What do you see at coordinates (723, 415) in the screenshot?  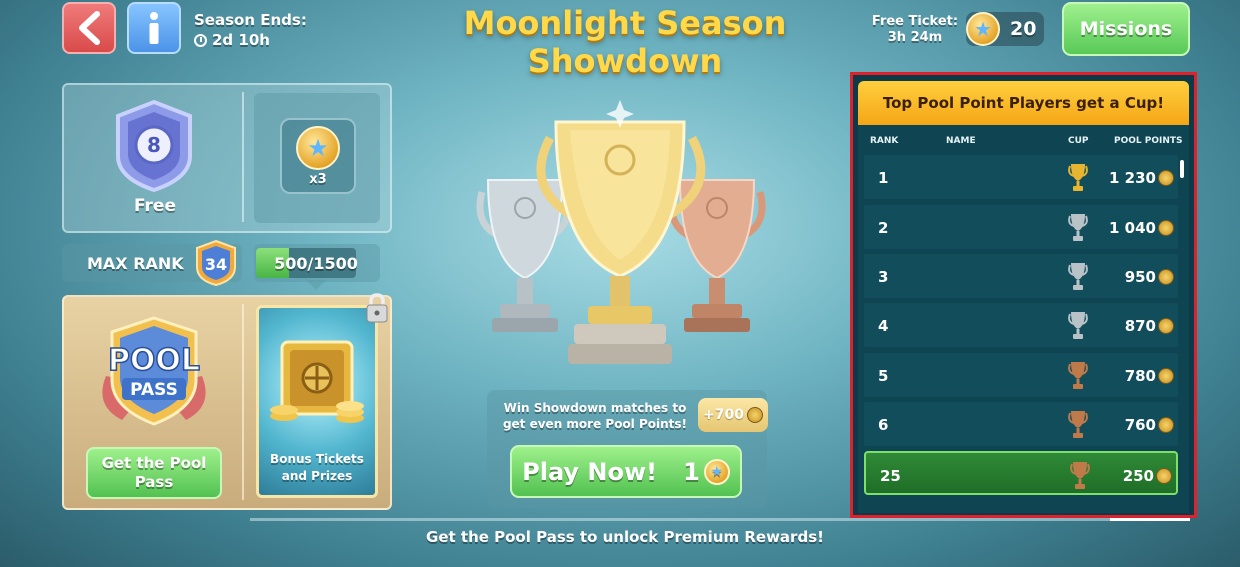 I see `bonus-points-value: +700` at bounding box center [723, 415].